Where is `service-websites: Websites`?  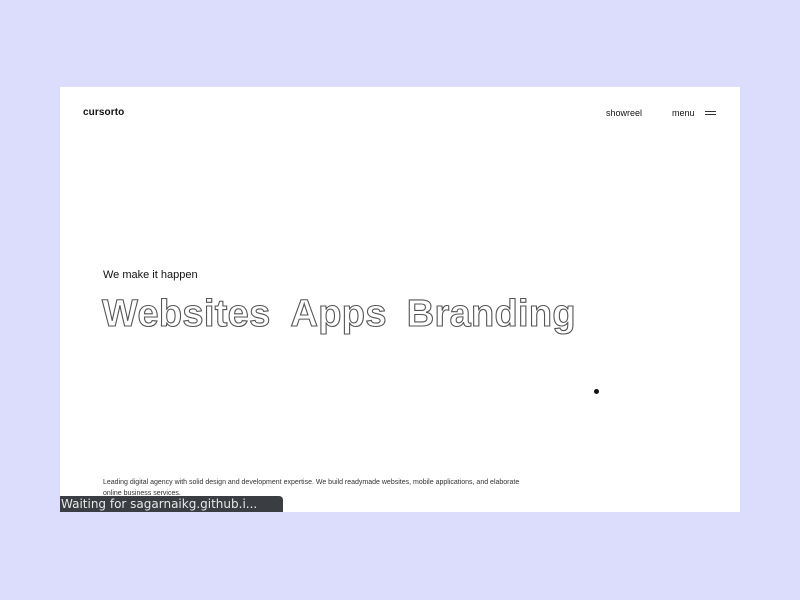 service-websites: Websites is located at coordinates (186, 313).